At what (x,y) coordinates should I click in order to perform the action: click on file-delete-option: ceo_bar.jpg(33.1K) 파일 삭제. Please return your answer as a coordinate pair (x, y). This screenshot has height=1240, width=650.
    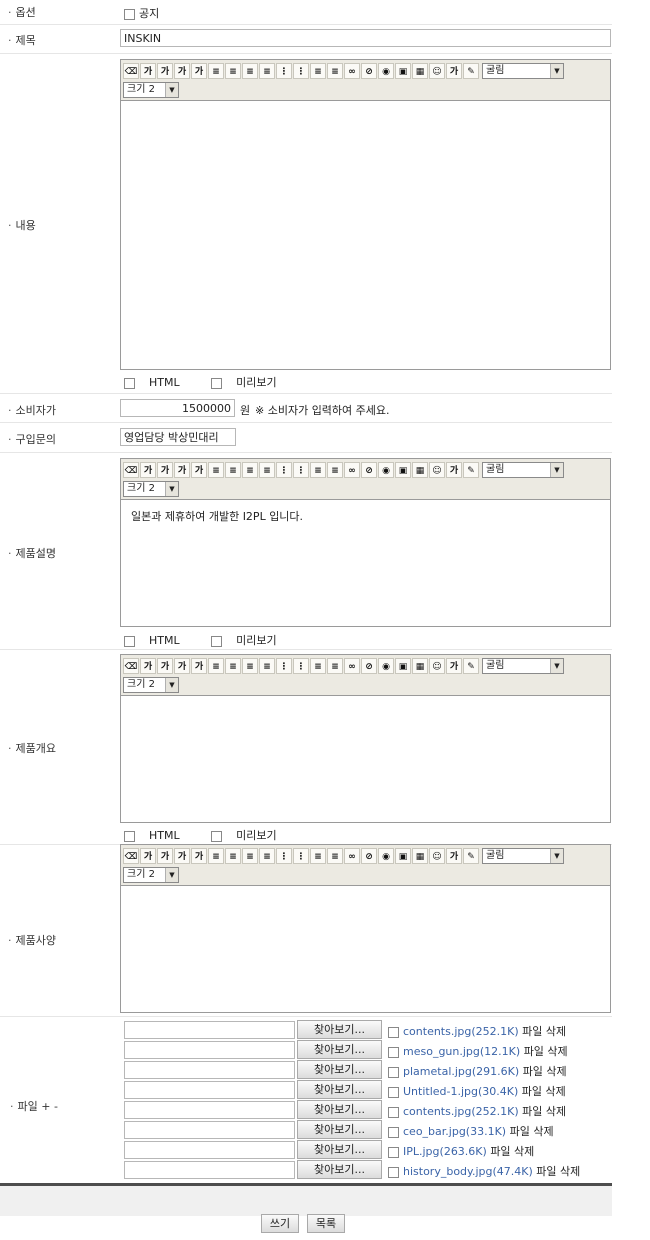
    Looking at the image, I should click on (471, 1131).